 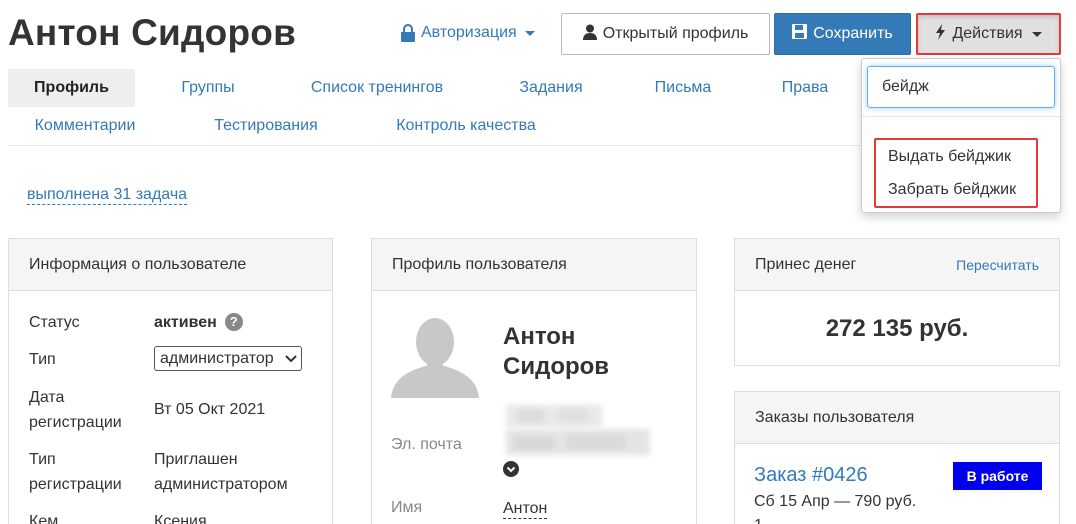 I want to click on panel-heading: Профиль пользователя, so click(x=534, y=265).